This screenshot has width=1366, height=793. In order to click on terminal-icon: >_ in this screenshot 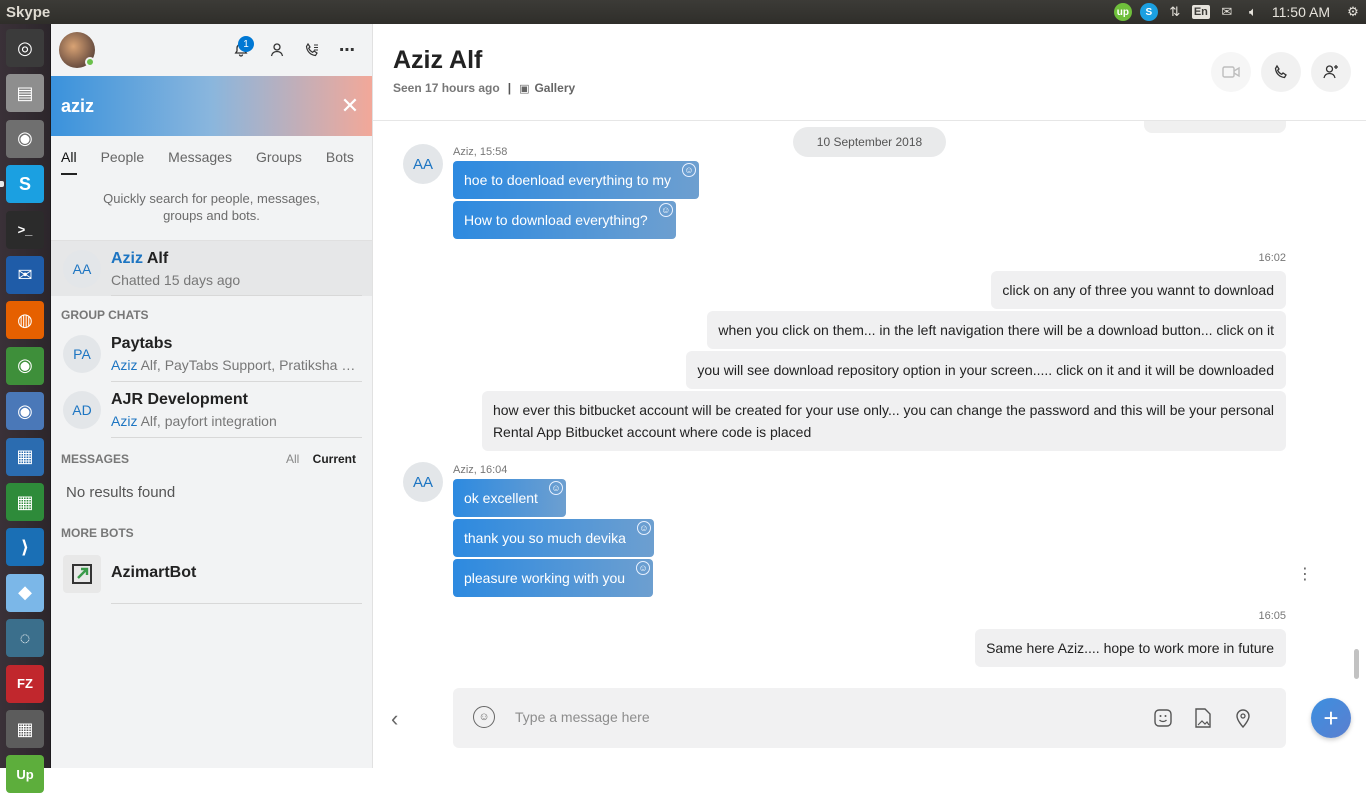, I will do `click(25, 229)`.